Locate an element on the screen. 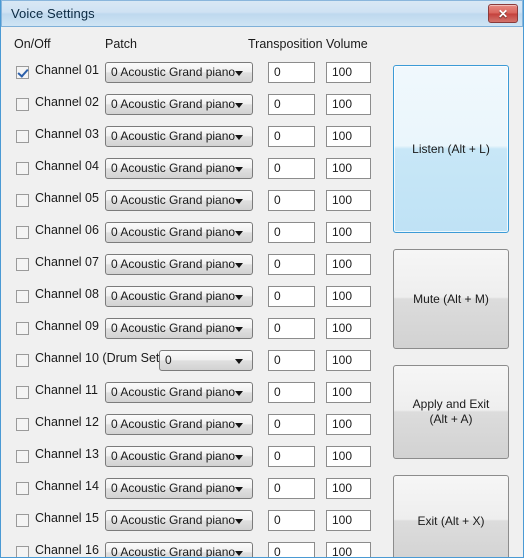 Image resolution: width=524 pixels, height=558 pixels. channel-row: Channel 04 0 Acoustic Grand piano 0 100 is located at coordinates (193, 170).